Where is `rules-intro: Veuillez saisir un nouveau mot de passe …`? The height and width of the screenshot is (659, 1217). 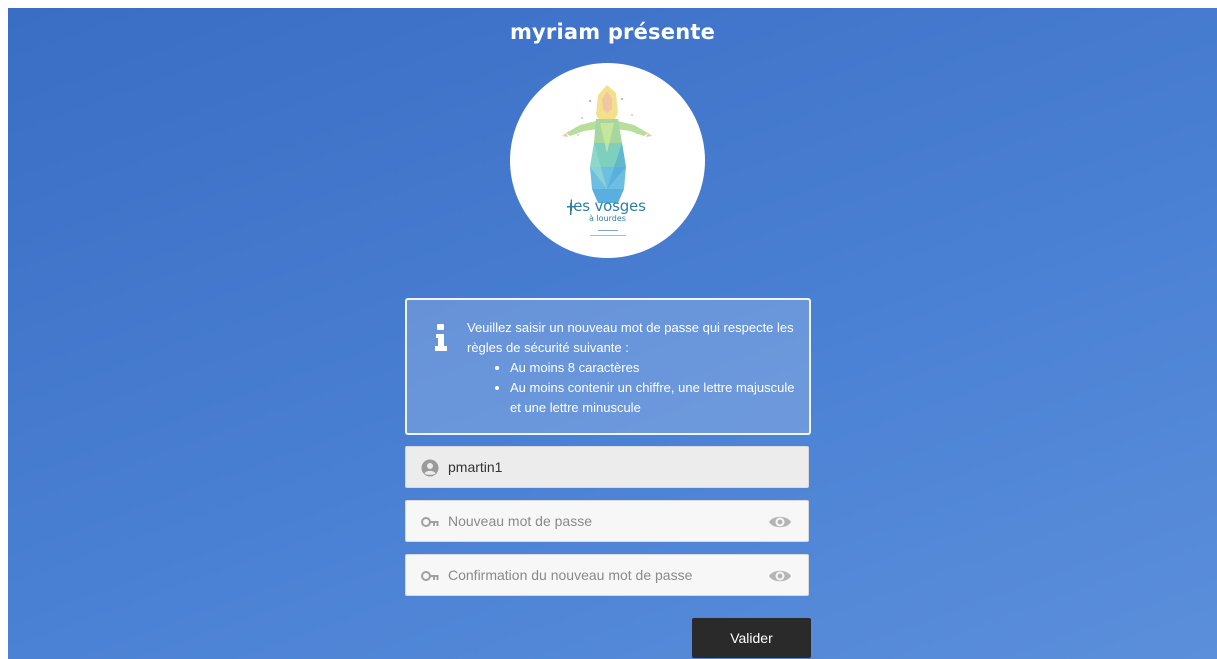
rules-intro: Veuillez saisir un nouveau mot de passe … is located at coordinates (630, 337).